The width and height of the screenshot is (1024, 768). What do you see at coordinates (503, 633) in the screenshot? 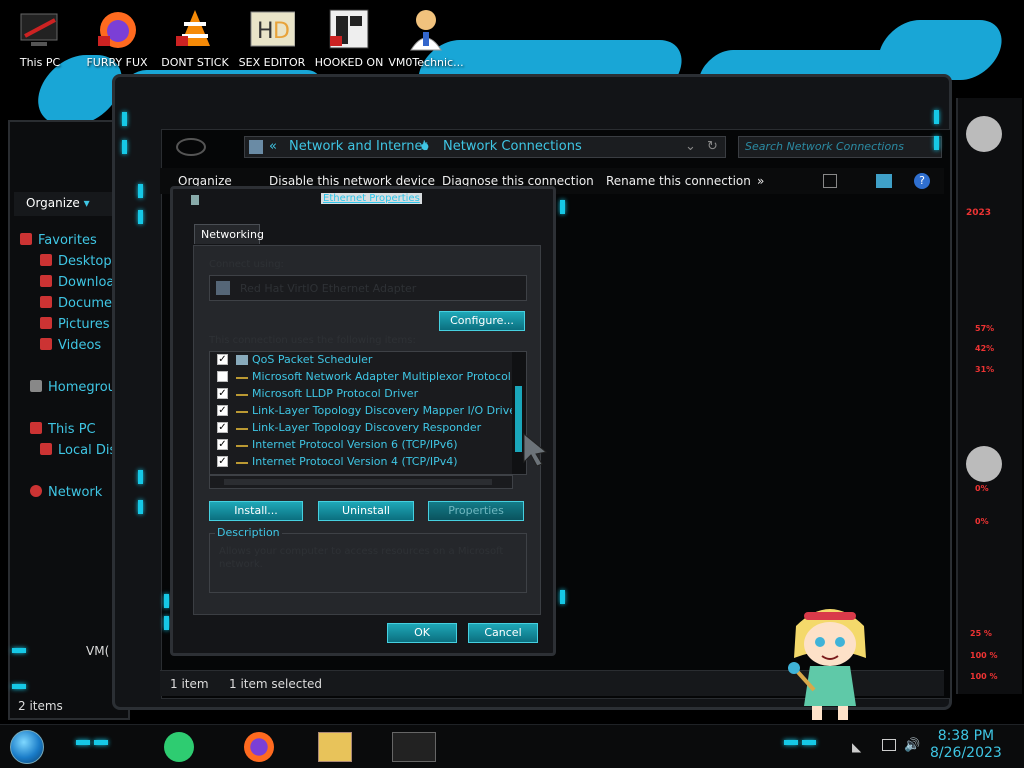
I see `cancel-button: Cancel` at bounding box center [503, 633].